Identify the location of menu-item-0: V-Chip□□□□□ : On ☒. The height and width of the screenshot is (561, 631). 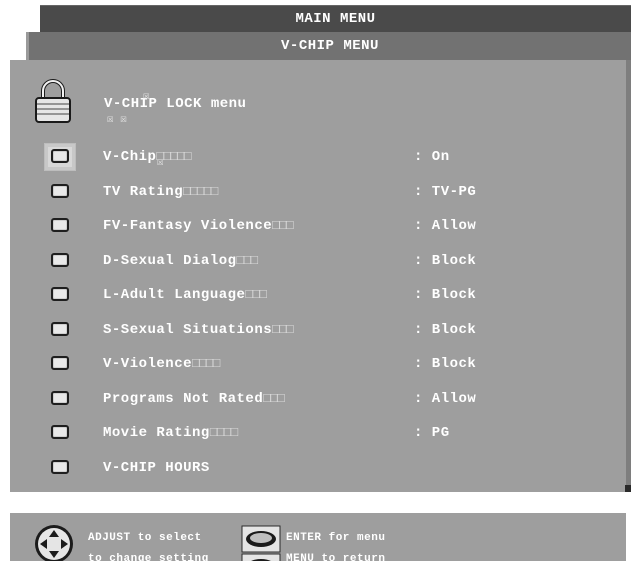
(318, 157).